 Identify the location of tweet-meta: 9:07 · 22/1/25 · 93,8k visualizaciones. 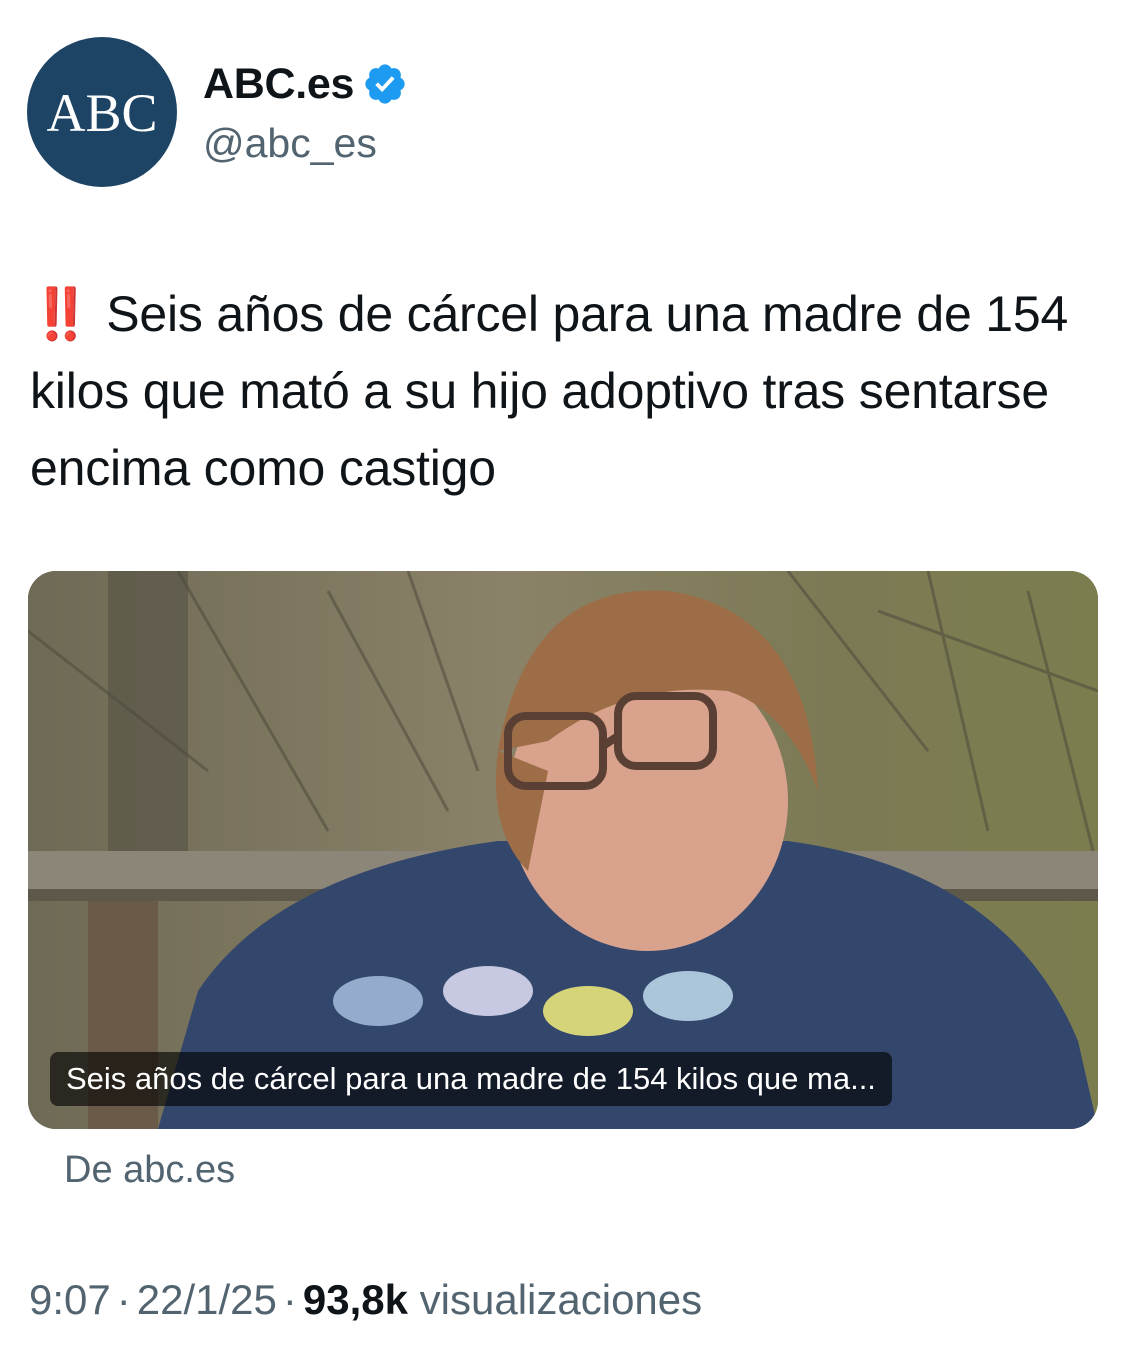
(365, 1300).